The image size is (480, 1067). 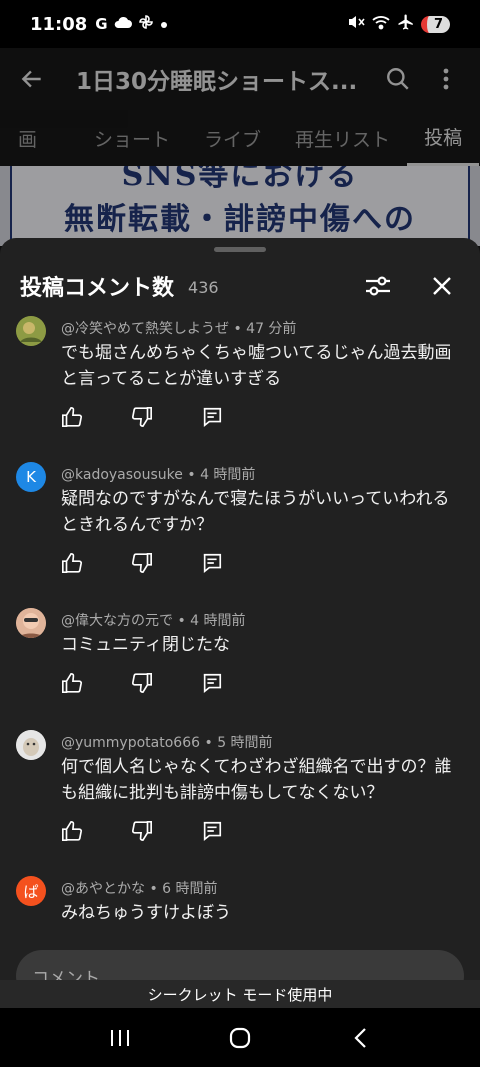 What do you see at coordinates (255, 512) in the screenshot?
I see `comment-text: 疑問なのですがなんで寝たほうがいいっていわれるときれるんですか？` at bounding box center [255, 512].